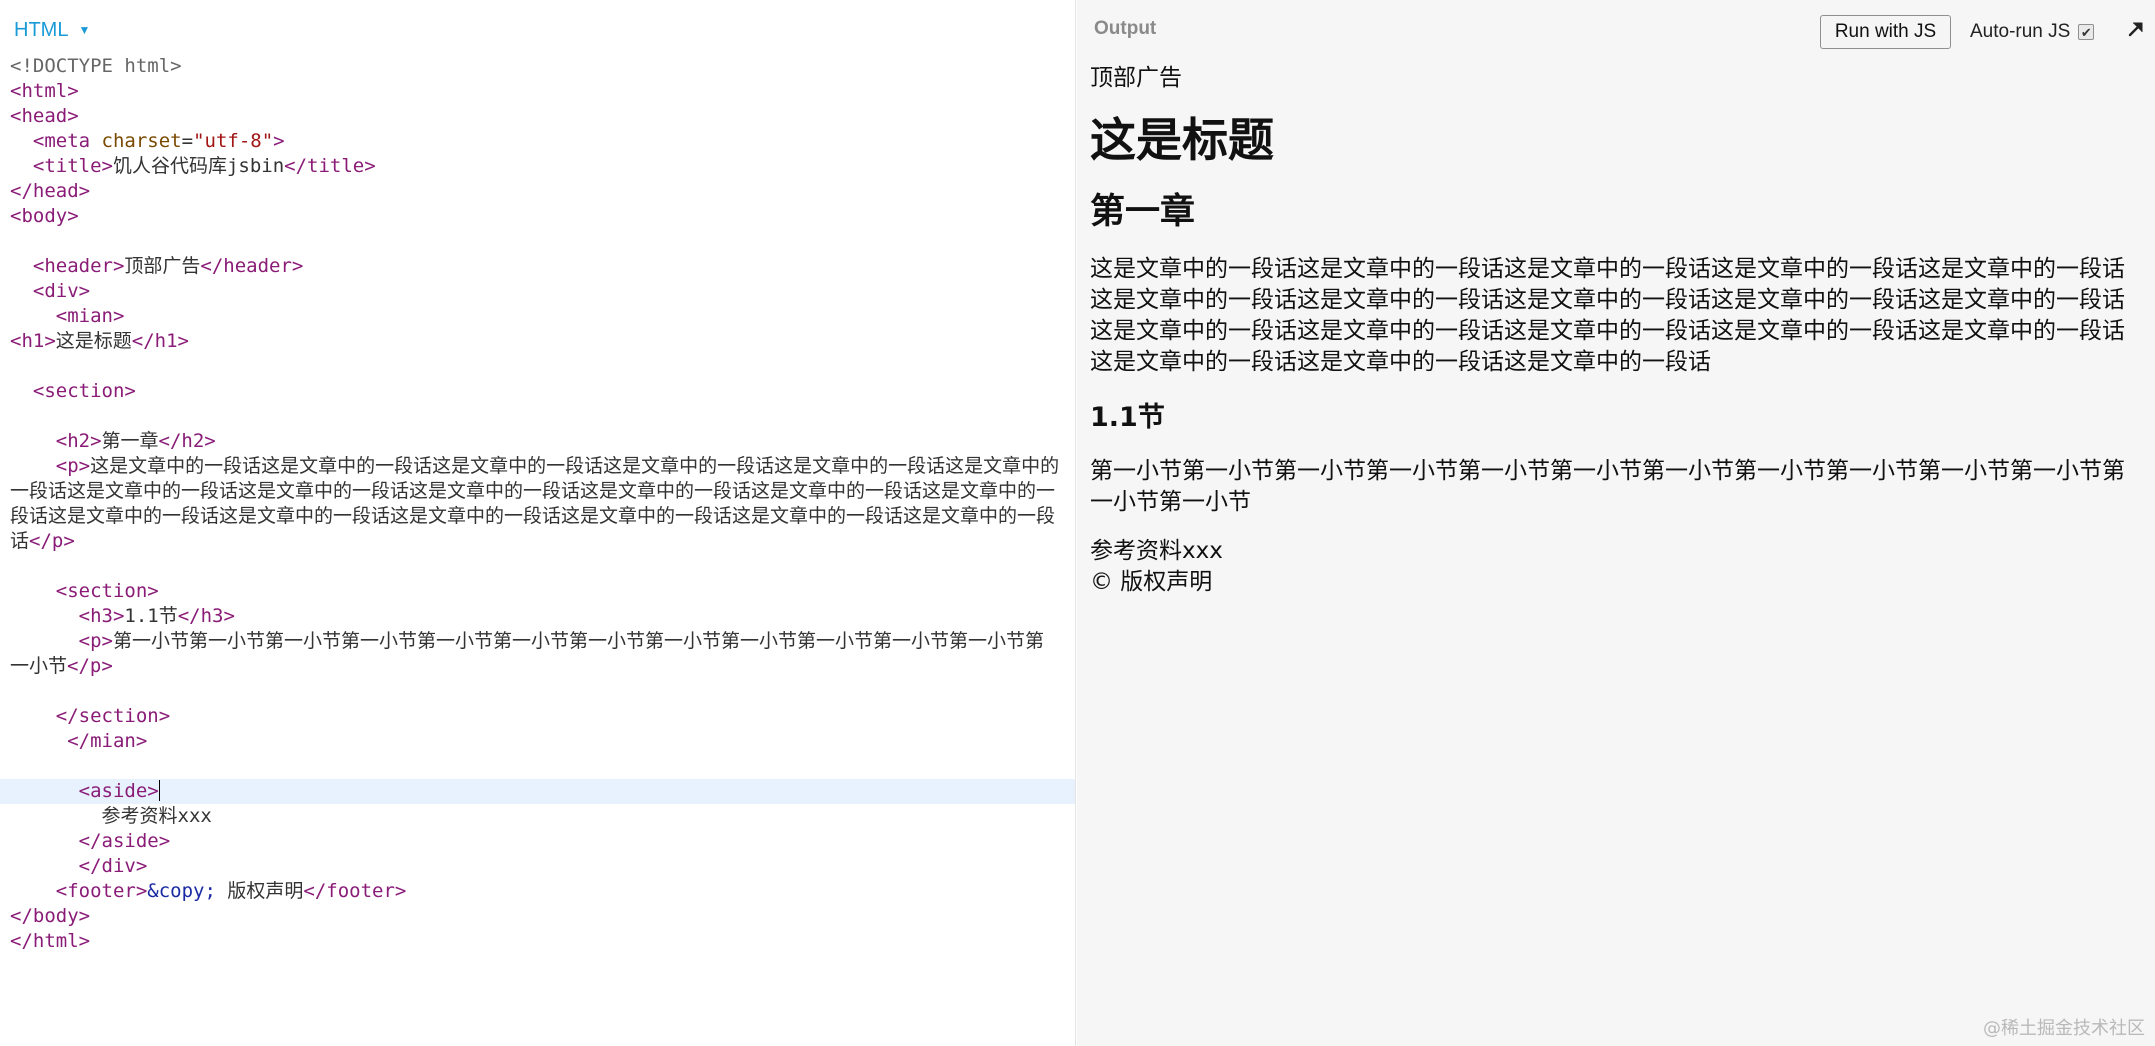 The image size is (2155, 1046). What do you see at coordinates (233, 141) in the screenshot?
I see `code-token: "utf-8"` at bounding box center [233, 141].